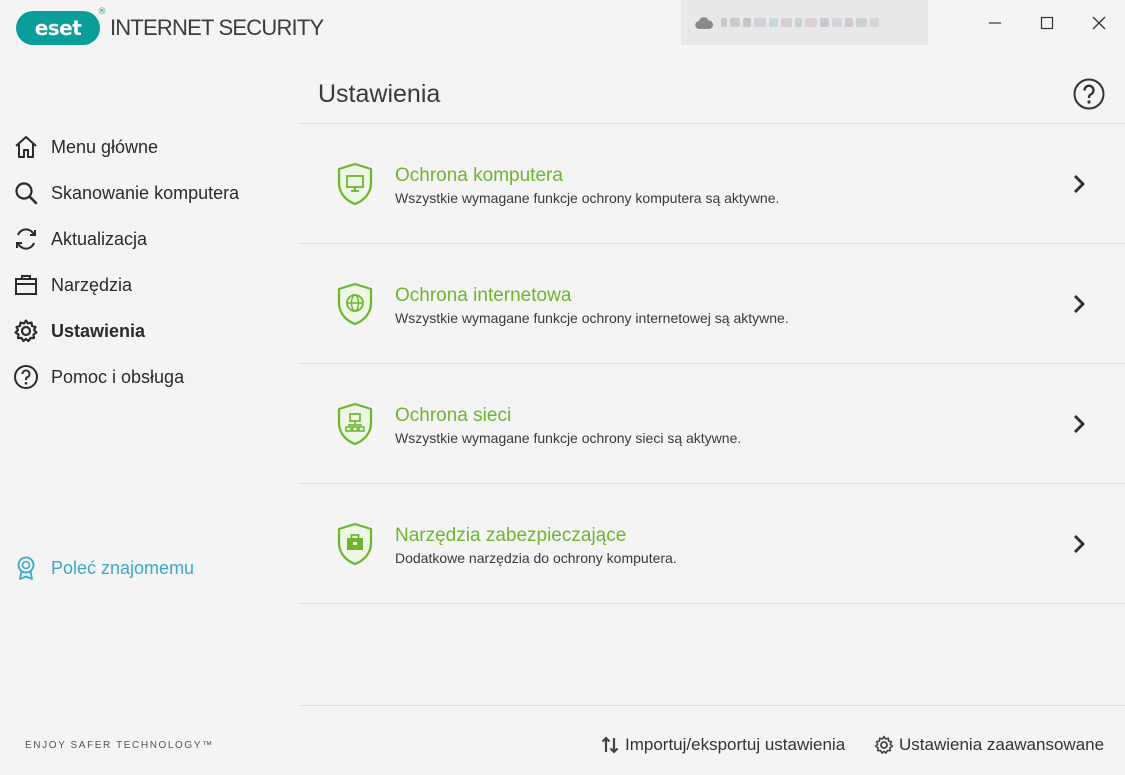 This screenshot has width=1125, height=775. Describe the element at coordinates (98, 330) in the screenshot. I see `sidebar-item-label: Ustawienia` at that location.